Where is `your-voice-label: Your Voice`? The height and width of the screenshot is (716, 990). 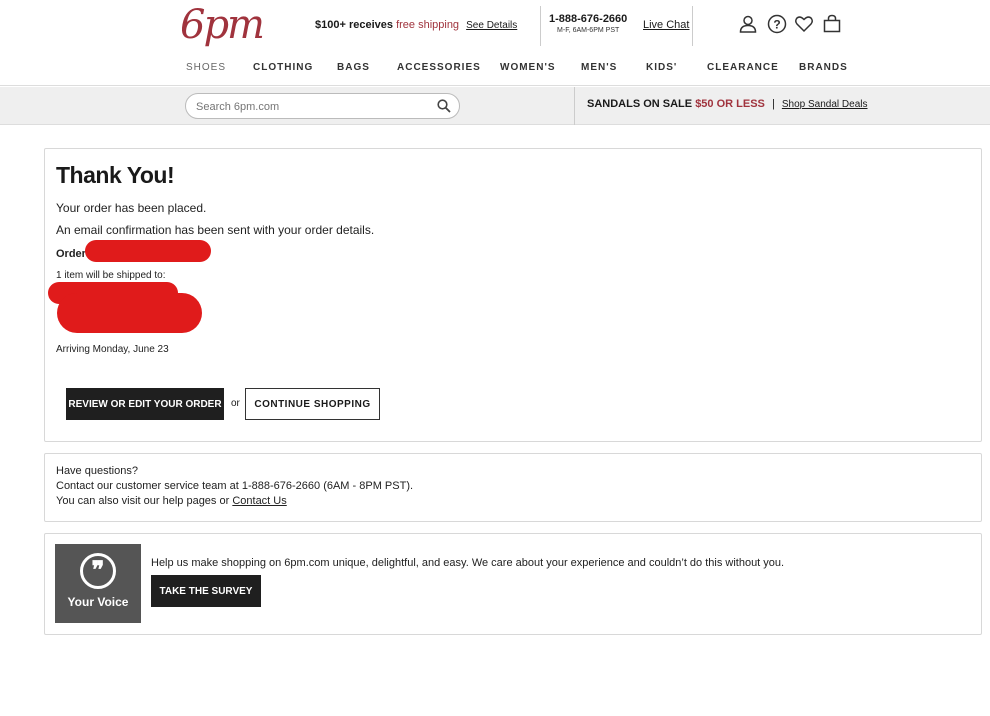
your-voice-label: Your Voice is located at coordinates (98, 602).